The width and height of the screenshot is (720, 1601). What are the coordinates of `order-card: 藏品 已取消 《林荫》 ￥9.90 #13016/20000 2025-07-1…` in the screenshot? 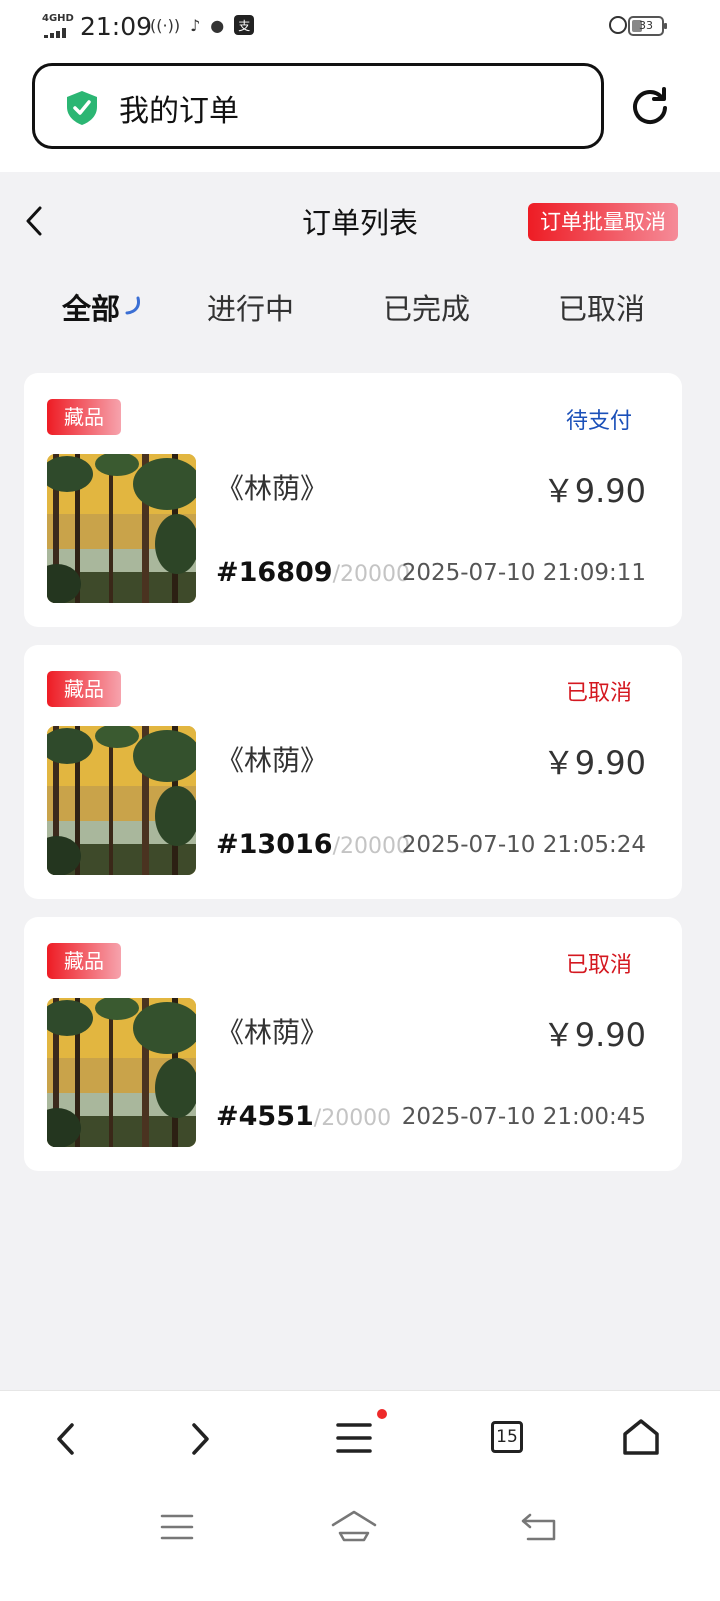 It's located at (353, 772).